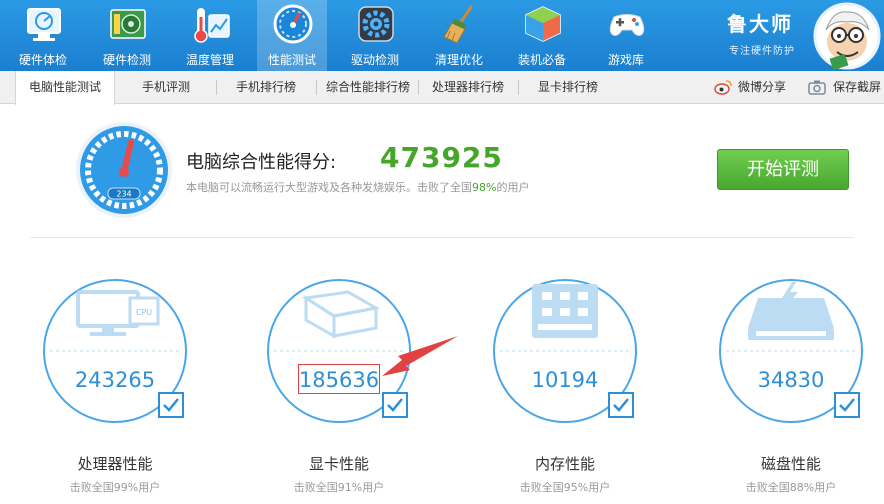  Describe the element at coordinates (791, 487) in the screenshot. I see `card-subtitle: 击败全国88%用户` at that location.